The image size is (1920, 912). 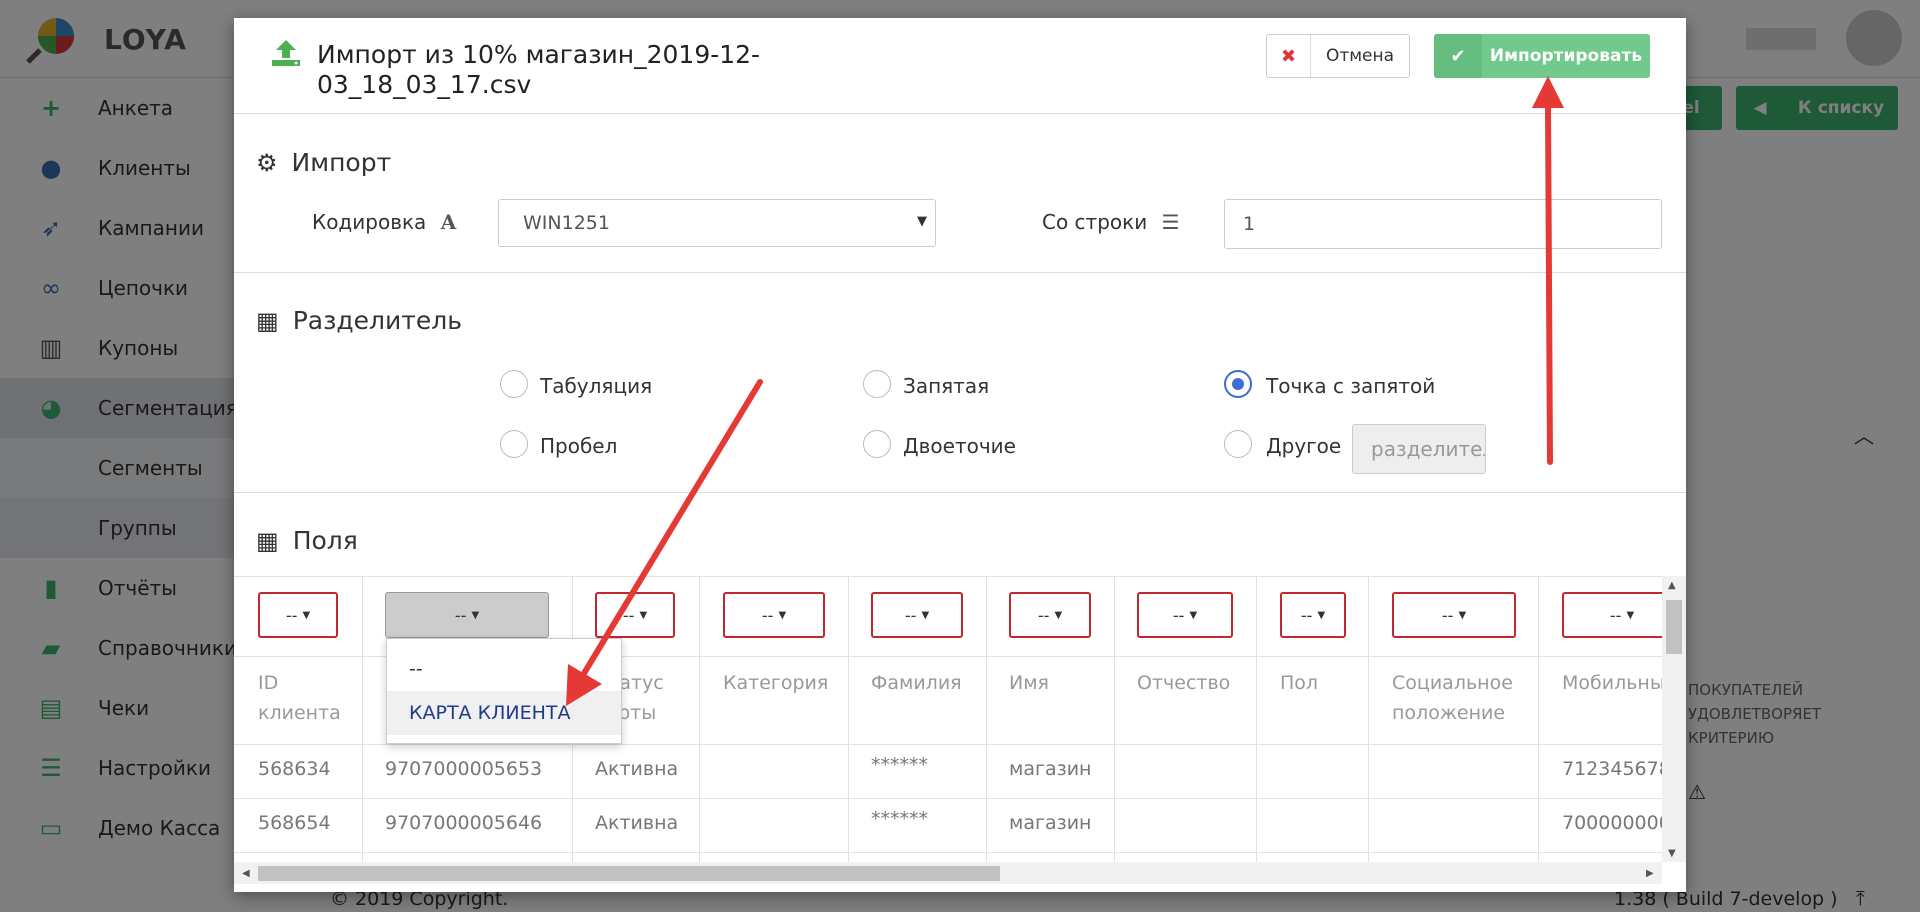 I want to click on import-button: ✔ Импортировать, so click(x=1542, y=56).